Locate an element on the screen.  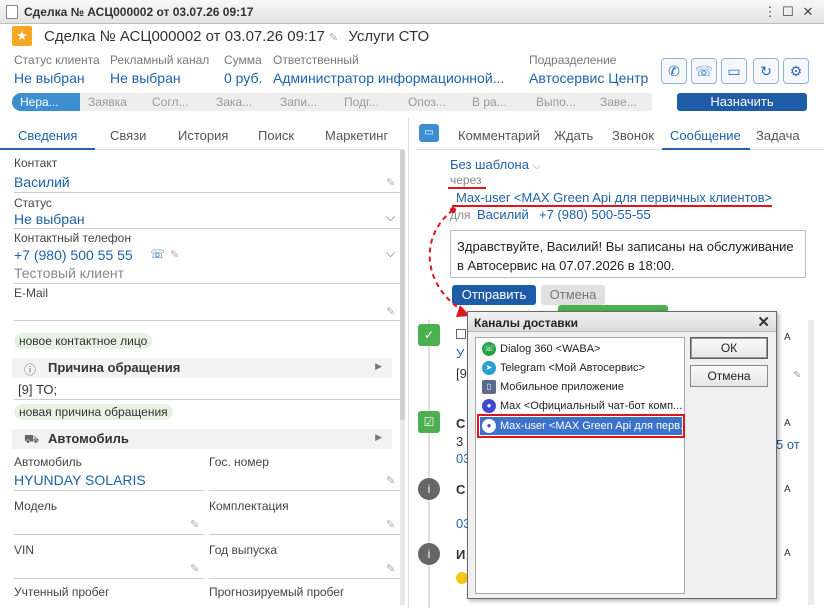
car-section-header: ⛟ Автомобиль ▶ is located at coordinates (202, 439).